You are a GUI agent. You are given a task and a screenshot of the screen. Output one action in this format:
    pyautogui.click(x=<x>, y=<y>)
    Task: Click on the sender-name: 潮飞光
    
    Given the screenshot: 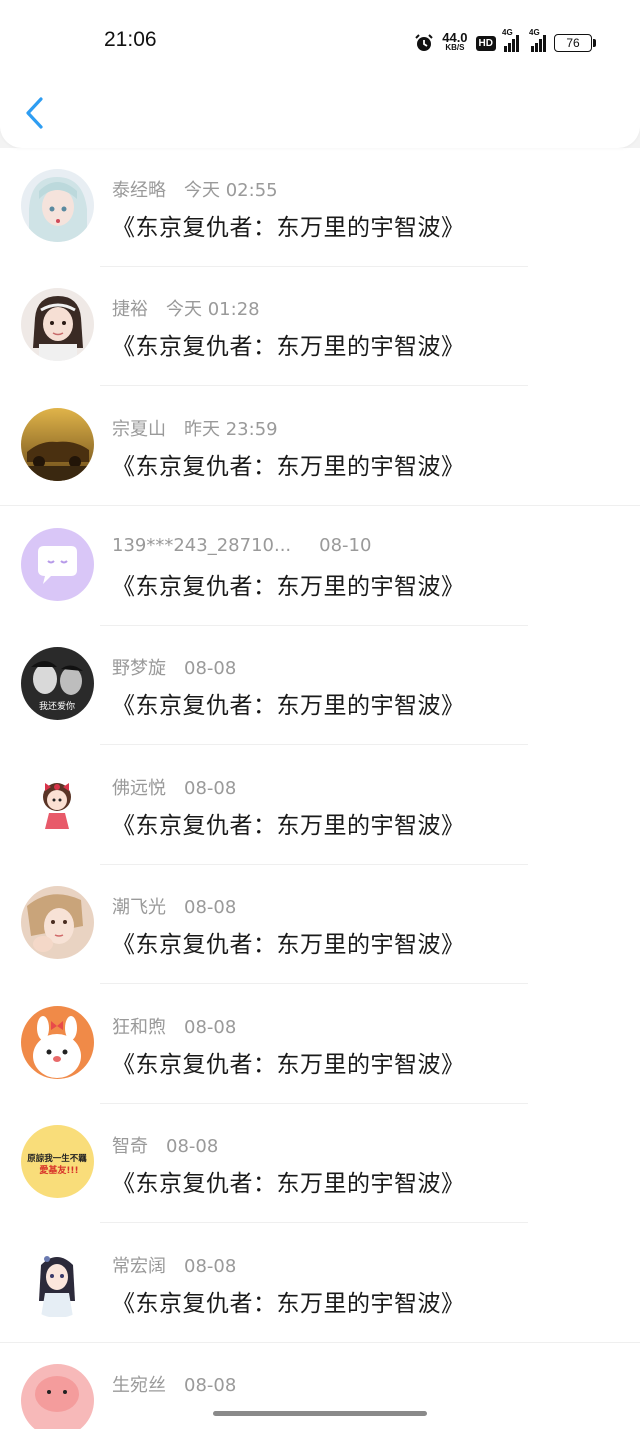 What is the action you would take?
    pyautogui.click(x=139, y=907)
    